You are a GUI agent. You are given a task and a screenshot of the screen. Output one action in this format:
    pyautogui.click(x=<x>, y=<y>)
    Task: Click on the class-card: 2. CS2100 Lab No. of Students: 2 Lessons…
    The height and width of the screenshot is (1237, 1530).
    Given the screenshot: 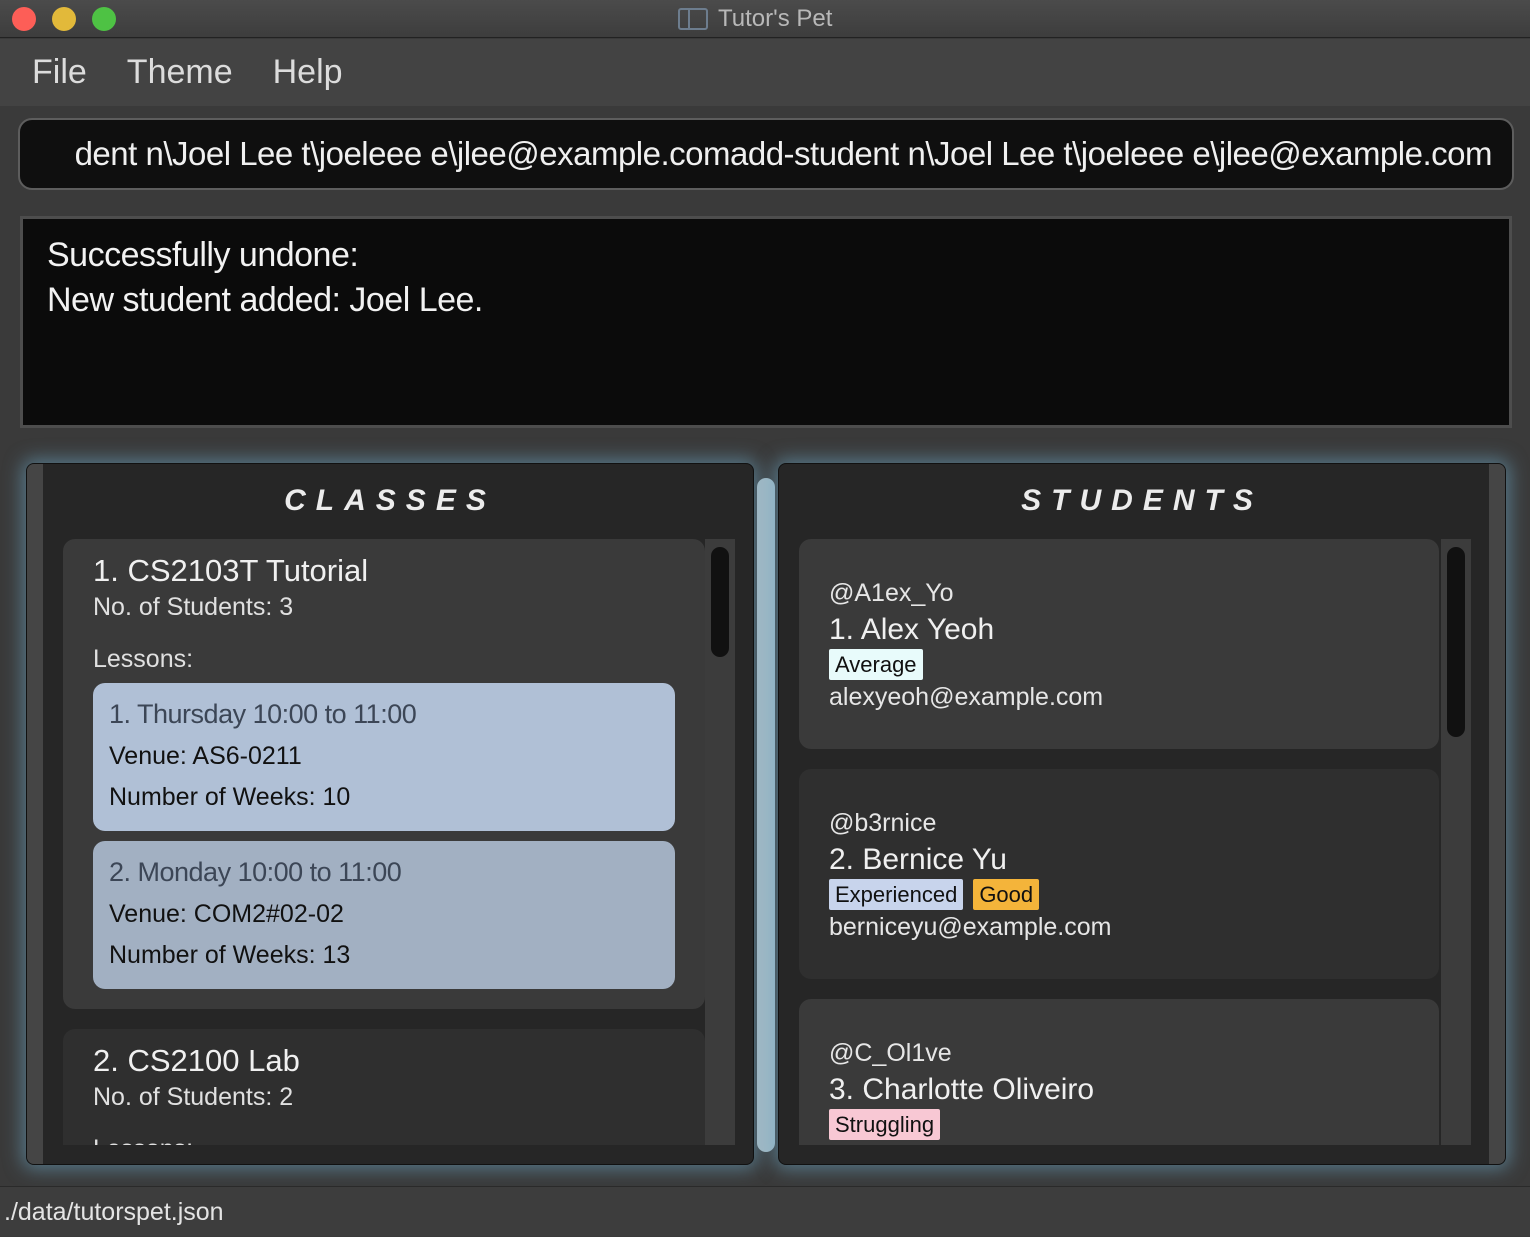 What is the action you would take?
    pyautogui.click(x=384, y=1087)
    